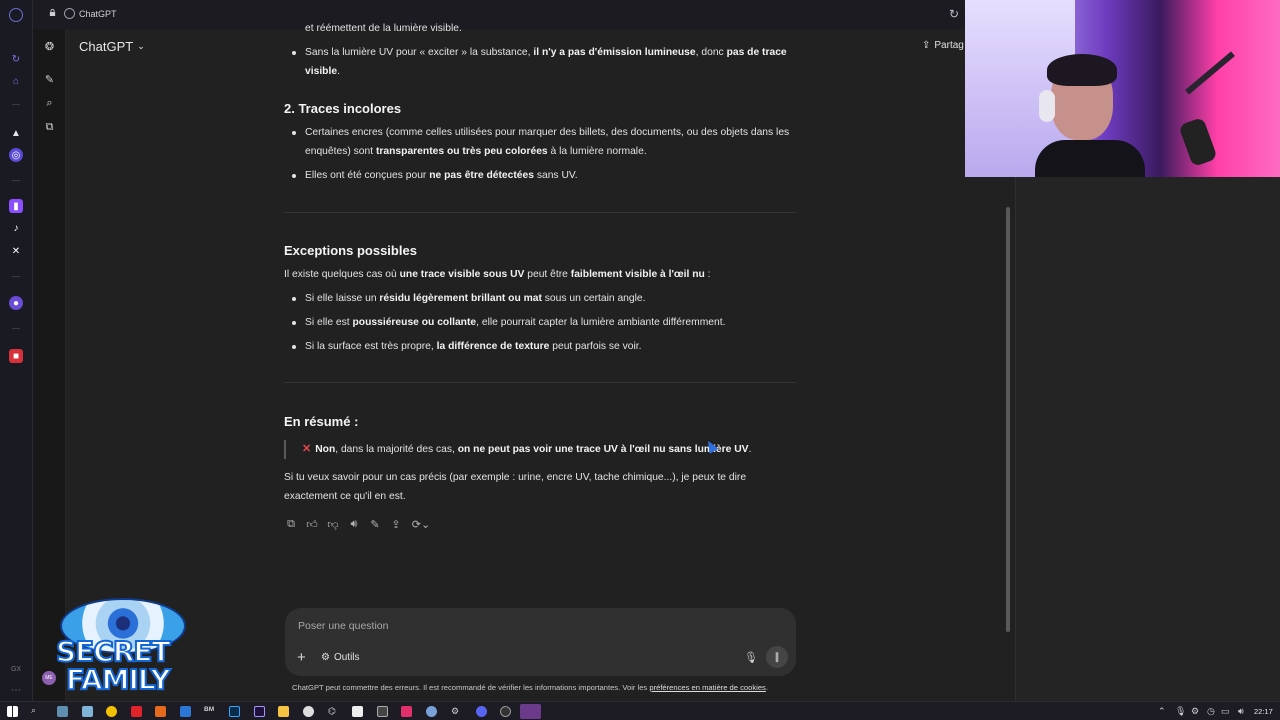 This screenshot has width=1280, height=720. Describe the element at coordinates (16, 81) in the screenshot. I see `home-icon: ⌂` at that location.